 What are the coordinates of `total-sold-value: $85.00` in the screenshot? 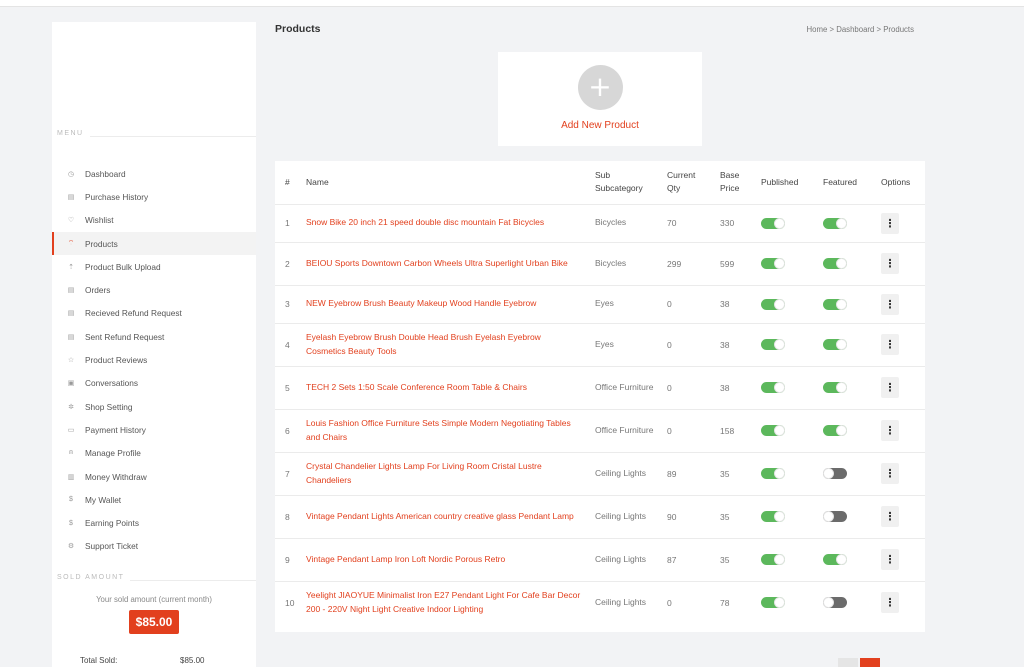 It's located at (192, 660).